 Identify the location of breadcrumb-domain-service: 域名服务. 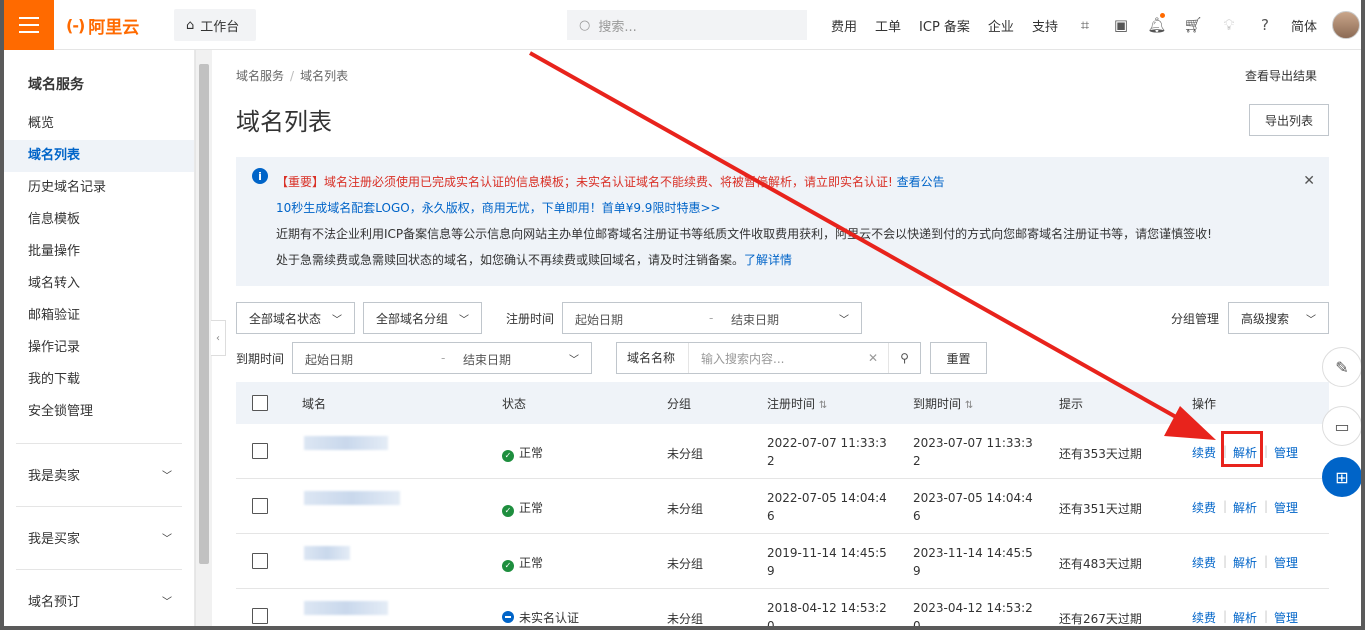
(260, 76).